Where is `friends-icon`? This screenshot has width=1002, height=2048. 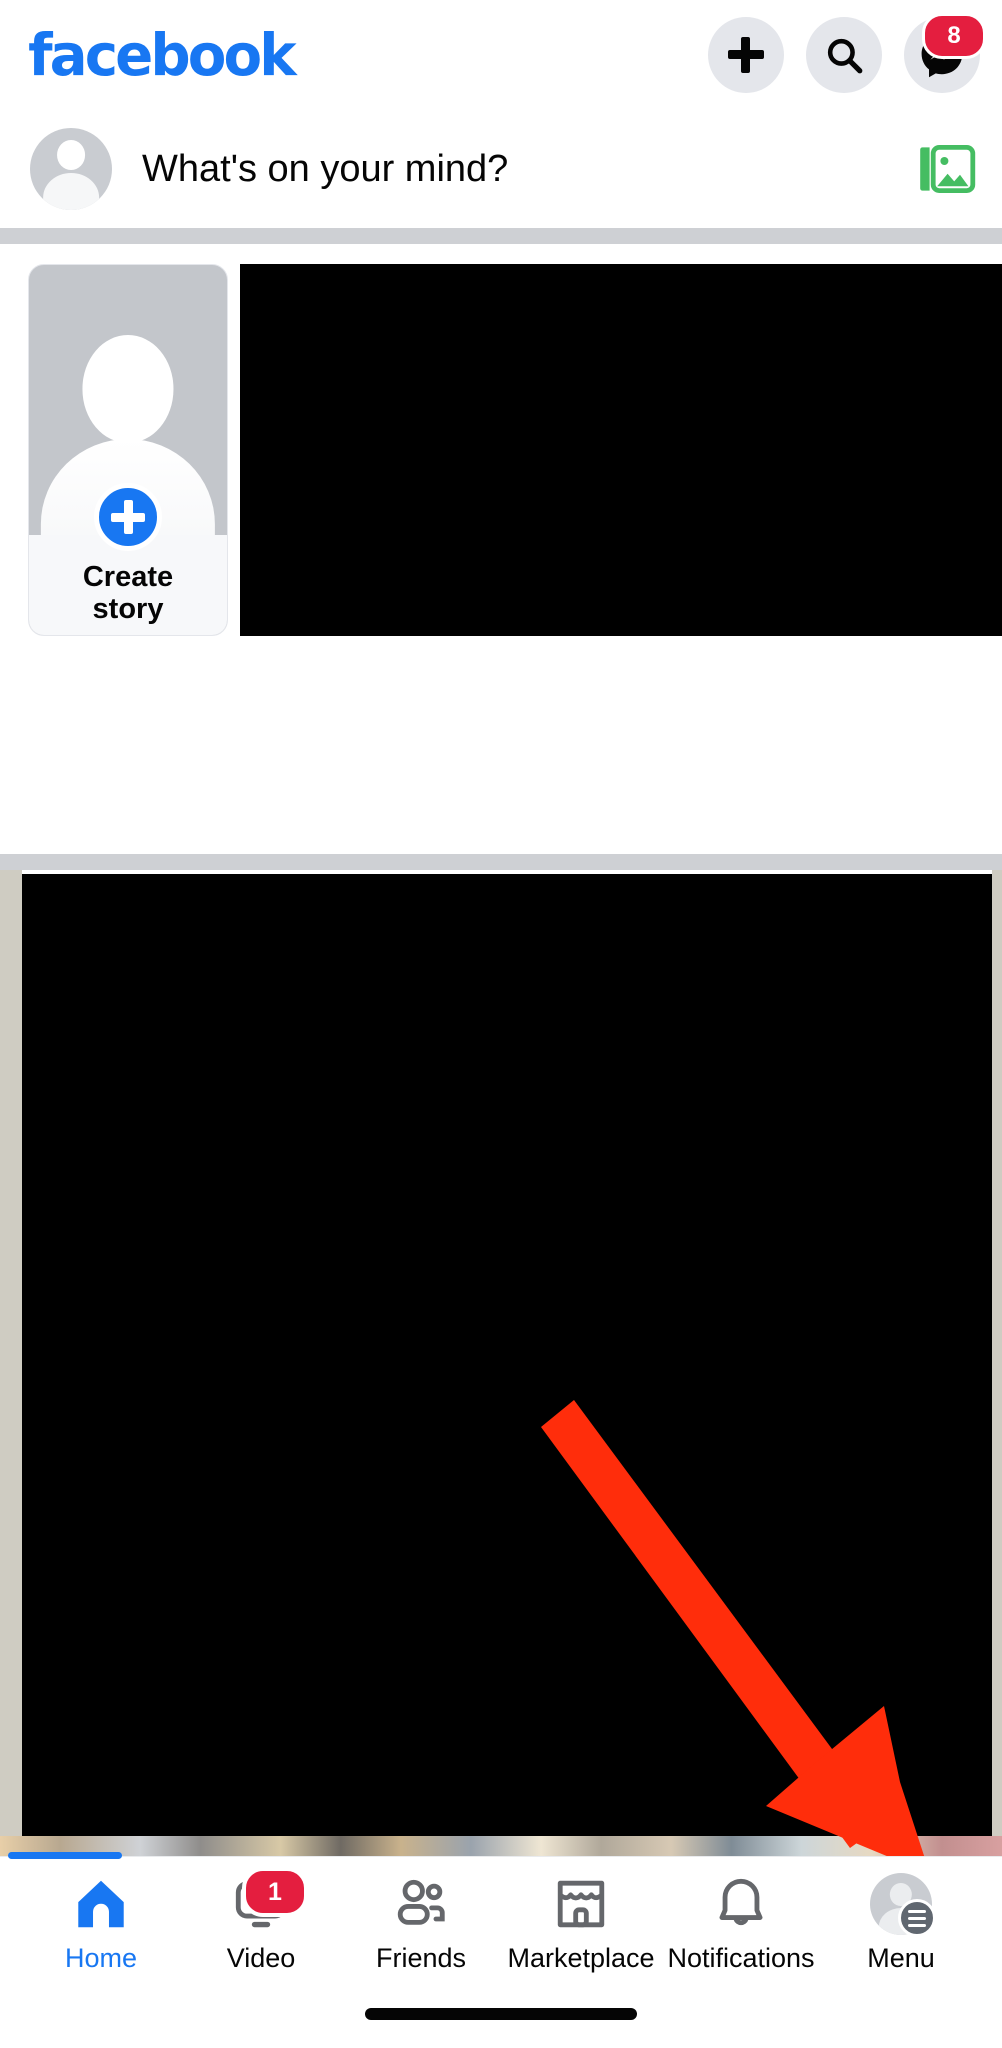 friends-icon is located at coordinates (421, 1904).